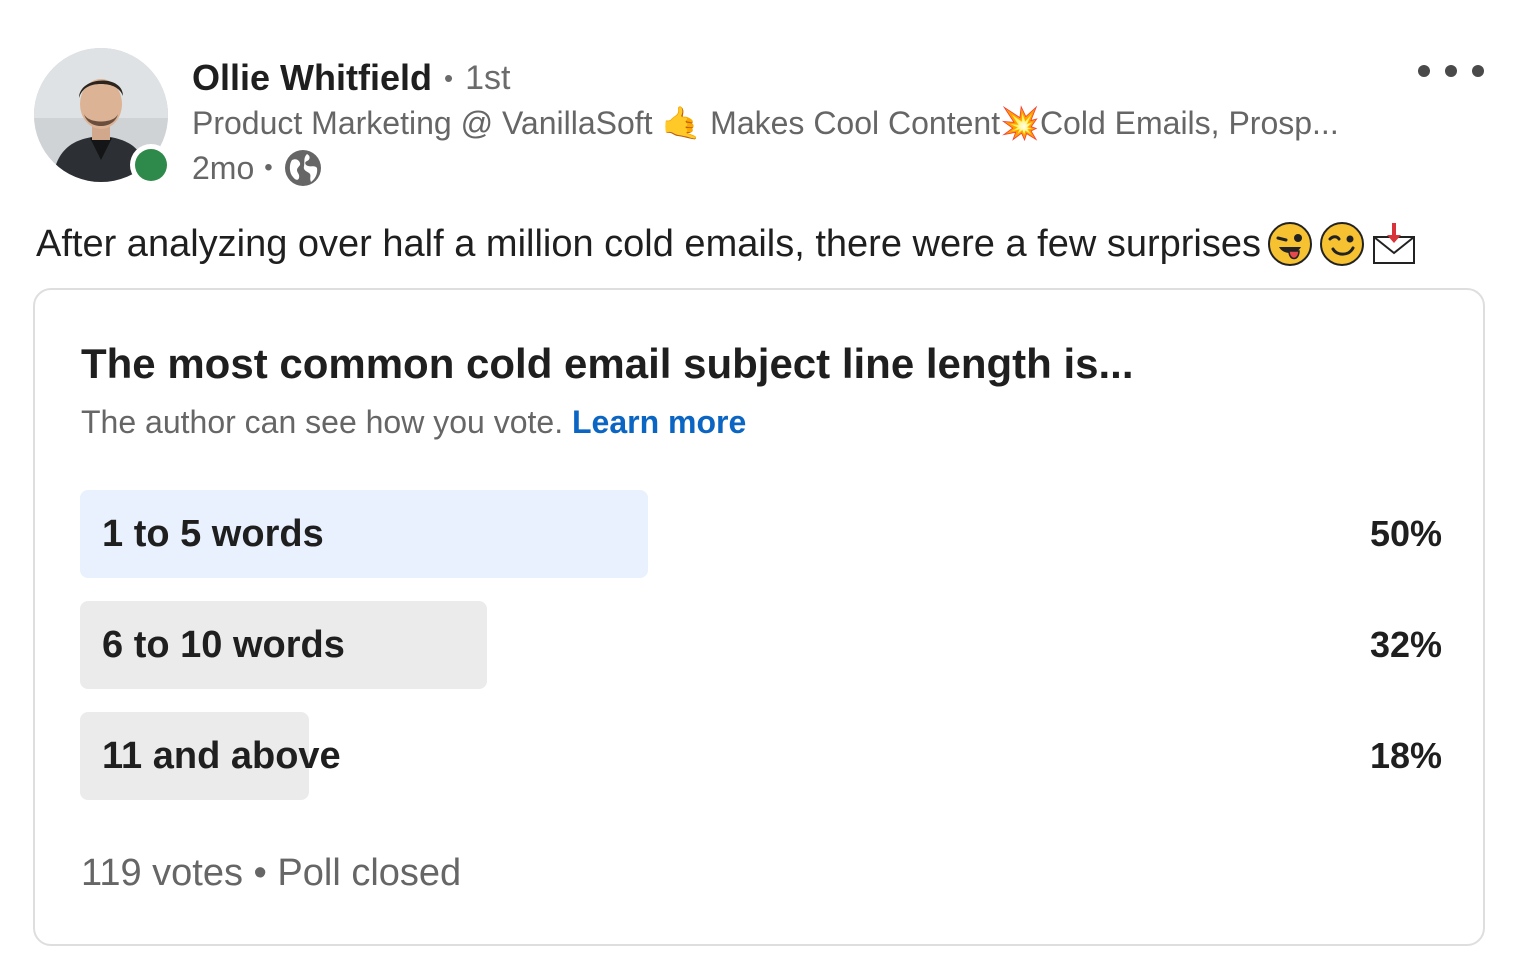 The height and width of the screenshot is (964, 1530). I want to click on poll-option-label: 11 and above, so click(221, 755).